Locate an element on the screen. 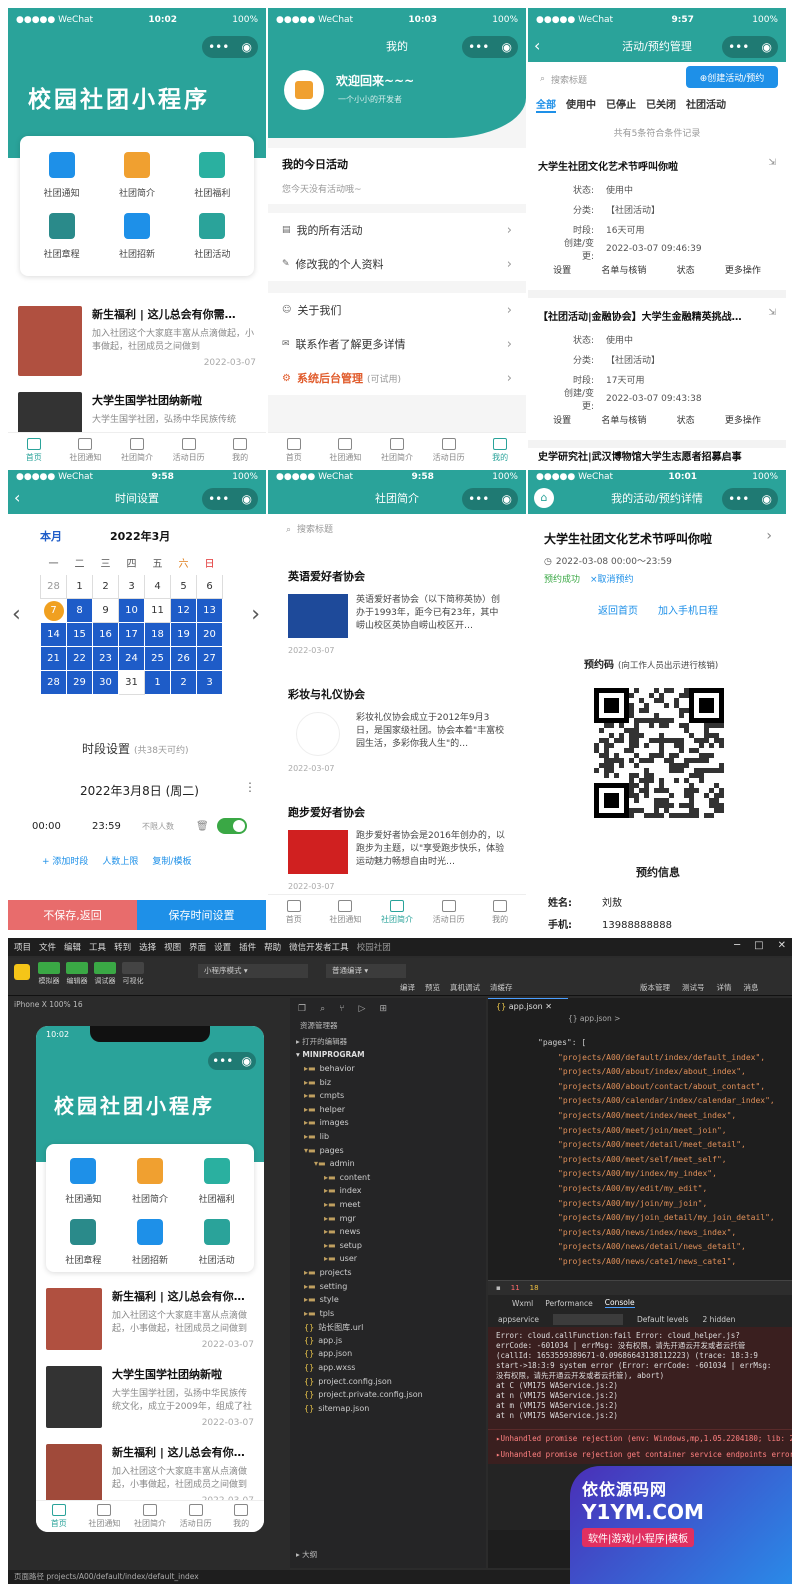 The image size is (800, 1584). op-button-1: 名单与核销 is located at coordinates (623, 269).